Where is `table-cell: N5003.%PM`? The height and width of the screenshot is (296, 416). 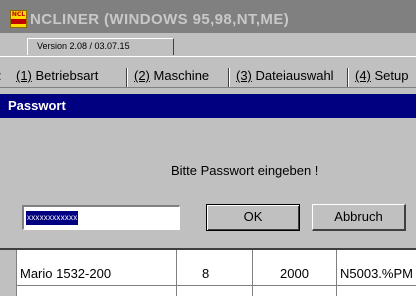 table-cell: N5003.%PM is located at coordinates (376, 273).